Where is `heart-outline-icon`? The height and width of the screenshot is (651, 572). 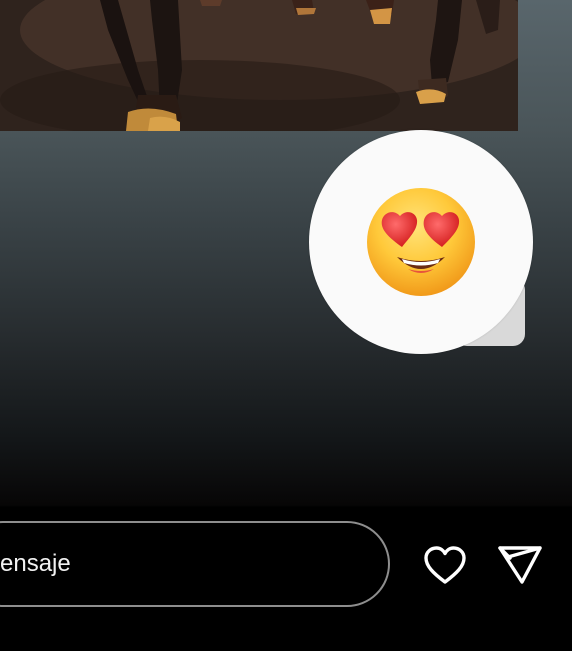
heart-outline-icon is located at coordinates (445, 565).